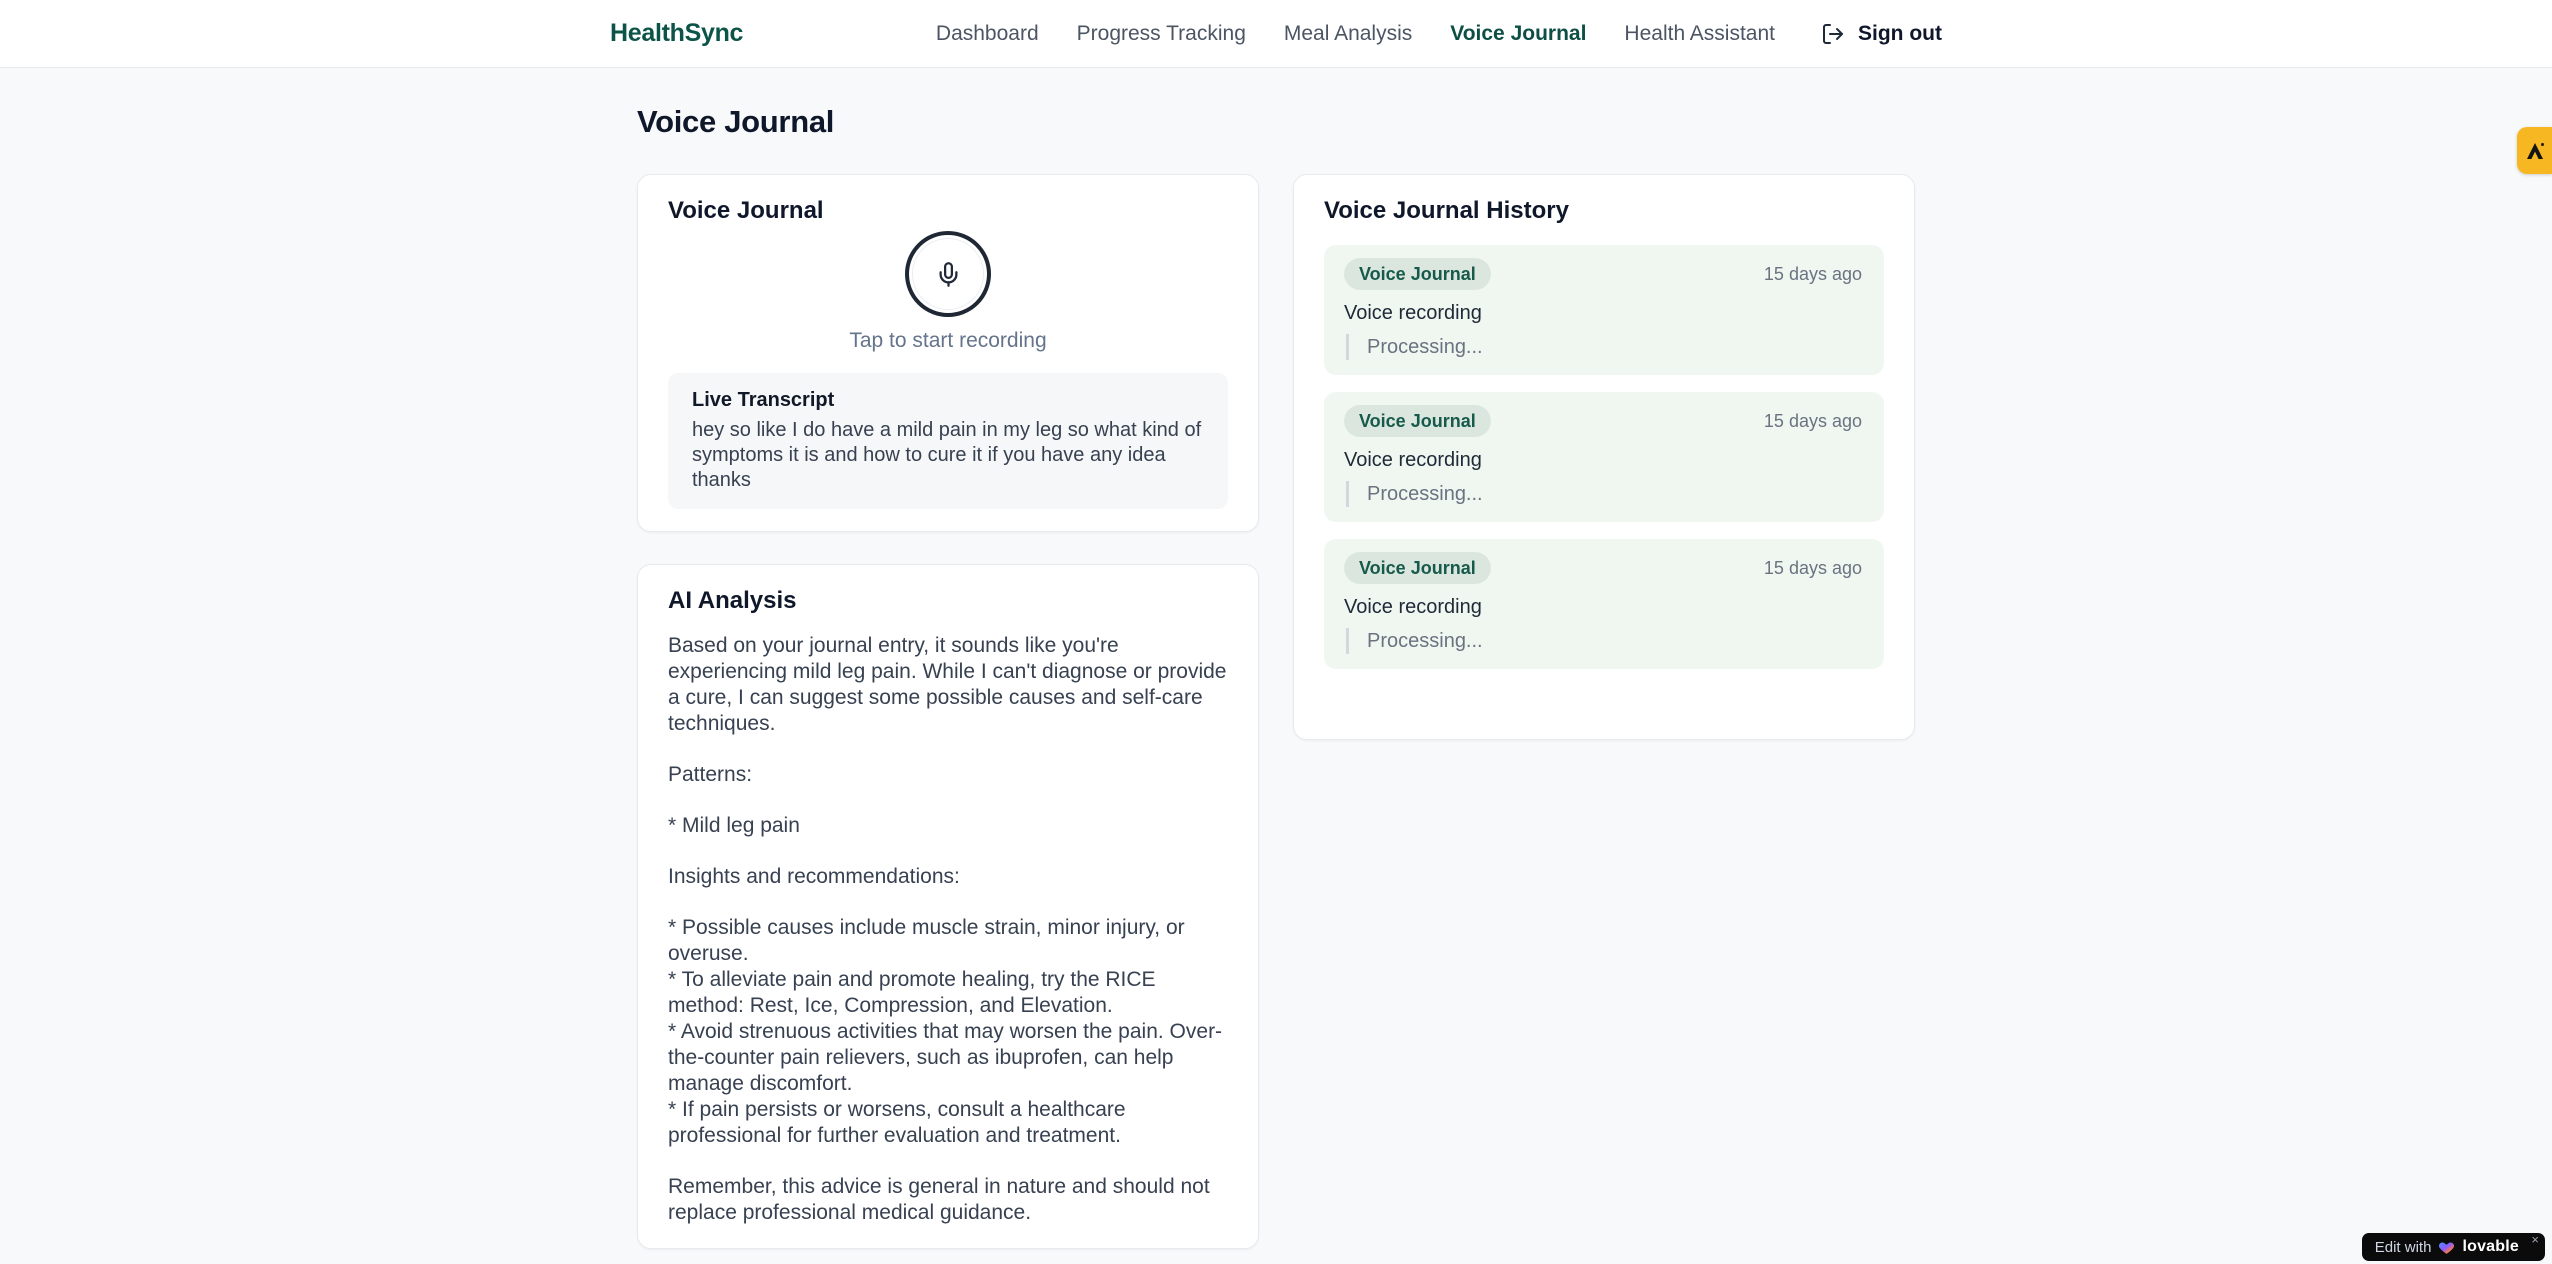 The image size is (2552, 1264). Describe the element at coordinates (1518, 34) in the screenshot. I see `nav-item: Voice Journal` at that location.